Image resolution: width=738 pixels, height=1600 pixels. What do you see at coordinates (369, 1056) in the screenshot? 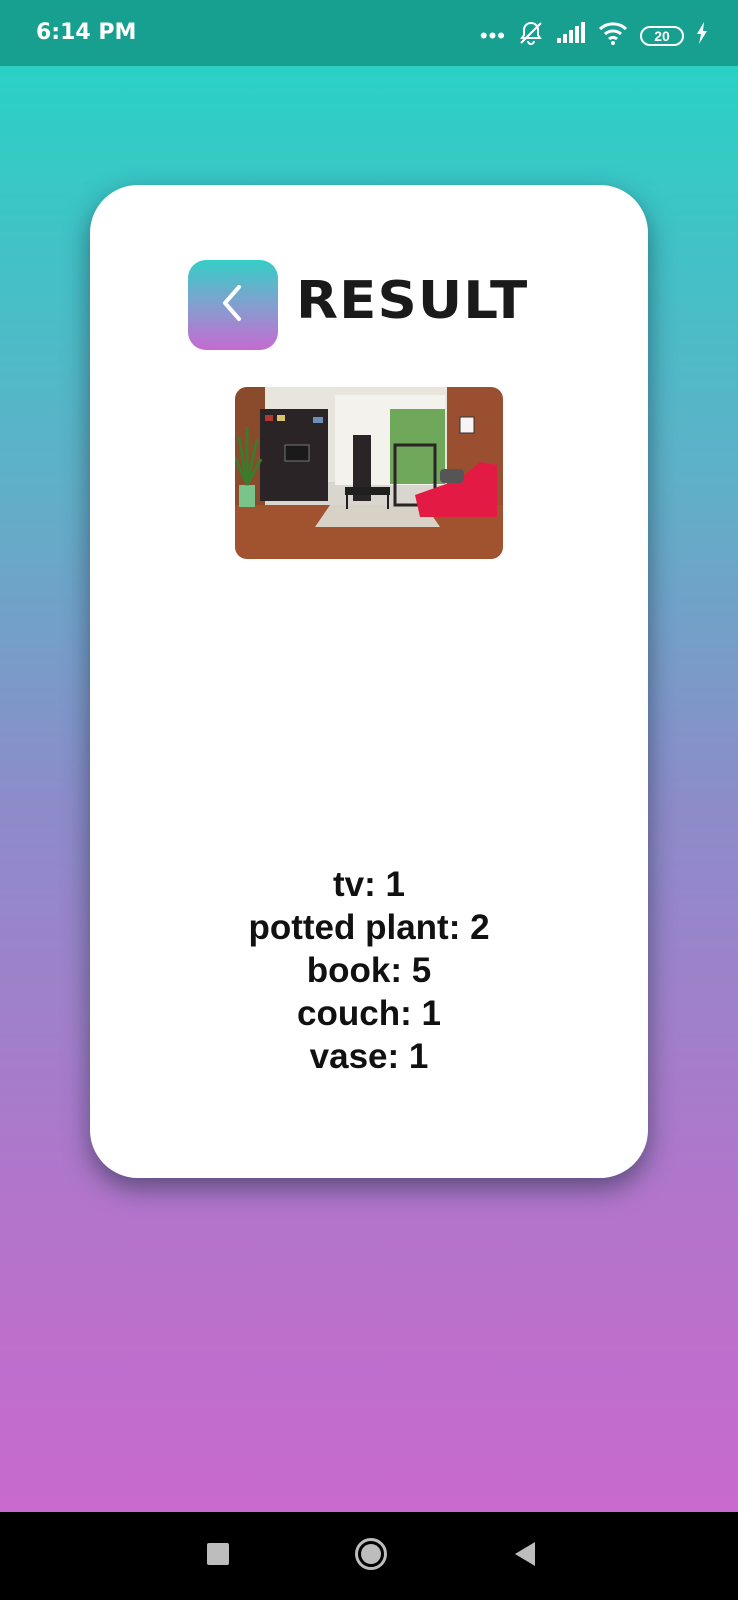
I see `result-line: vase: 1` at bounding box center [369, 1056].